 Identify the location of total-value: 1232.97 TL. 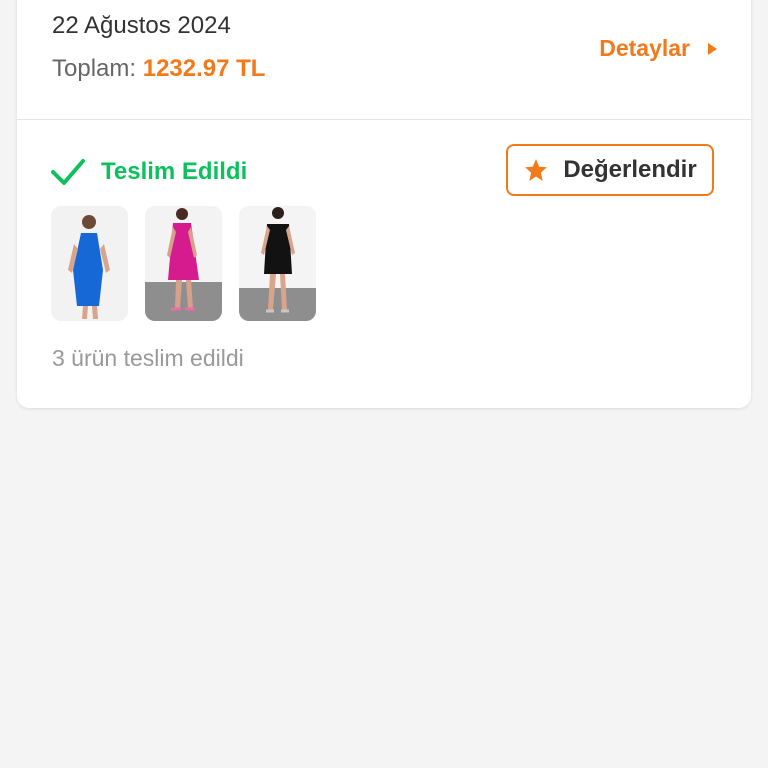
(204, 68).